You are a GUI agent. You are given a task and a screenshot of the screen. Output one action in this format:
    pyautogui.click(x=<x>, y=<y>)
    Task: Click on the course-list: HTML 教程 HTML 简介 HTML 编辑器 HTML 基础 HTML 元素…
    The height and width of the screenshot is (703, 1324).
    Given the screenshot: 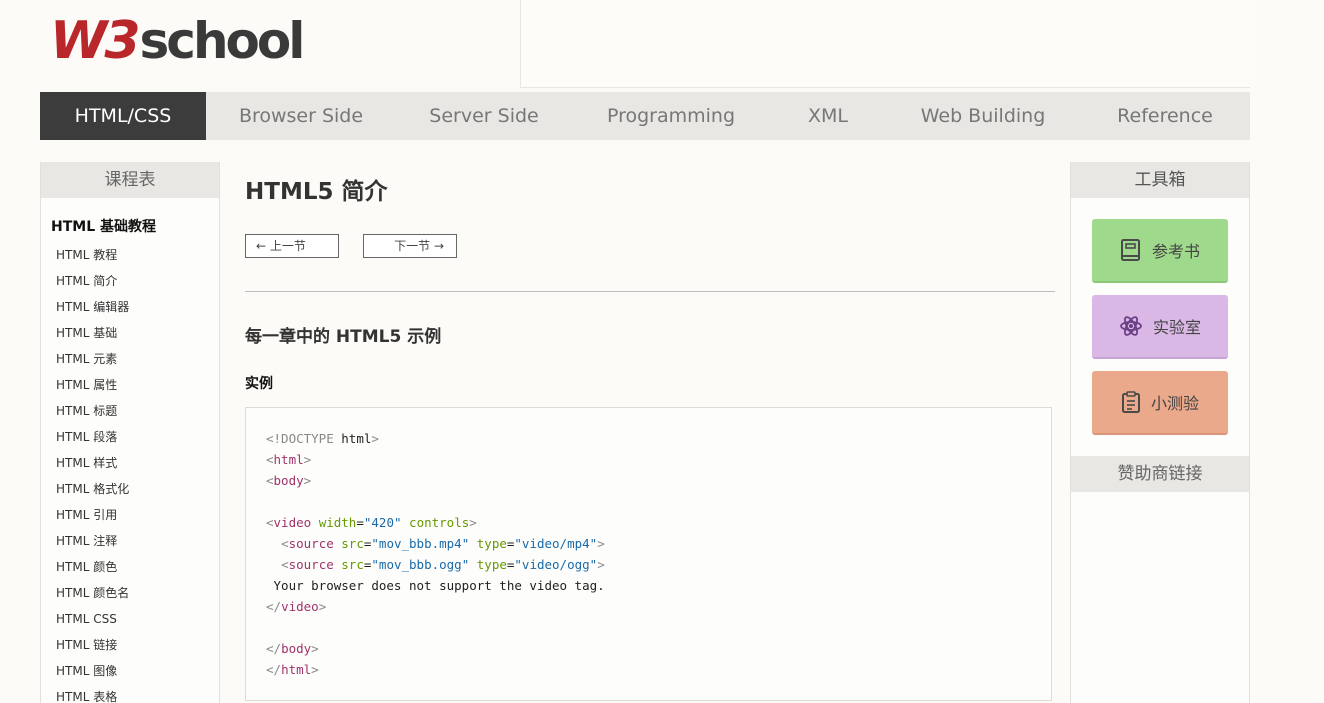 What is the action you would take?
    pyautogui.click(x=130, y=472)
    